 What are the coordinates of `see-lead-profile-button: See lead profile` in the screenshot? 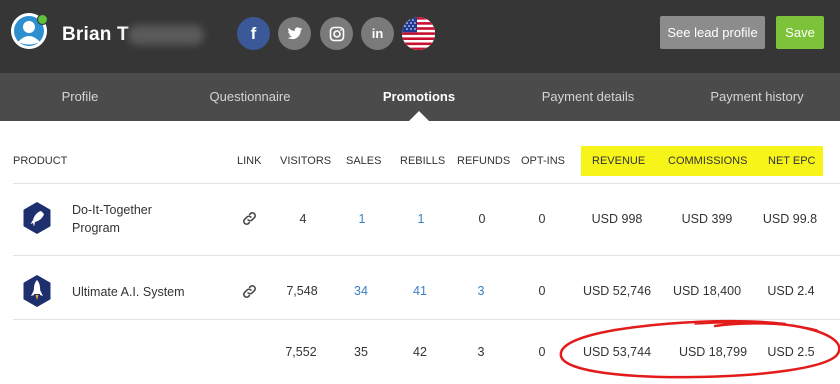 It's located at (712, 32).